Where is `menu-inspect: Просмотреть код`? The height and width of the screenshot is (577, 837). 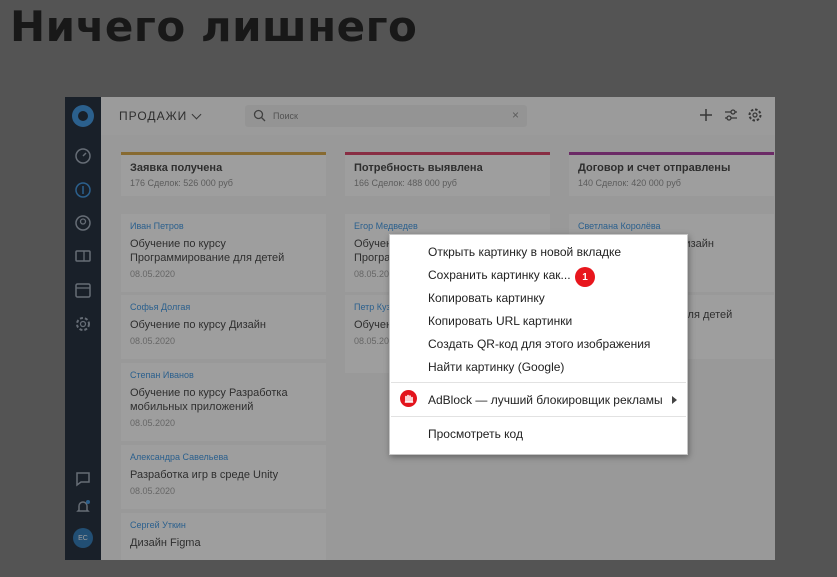 menu-inspect: Просмотреть код is located at coordinates (475, 434).